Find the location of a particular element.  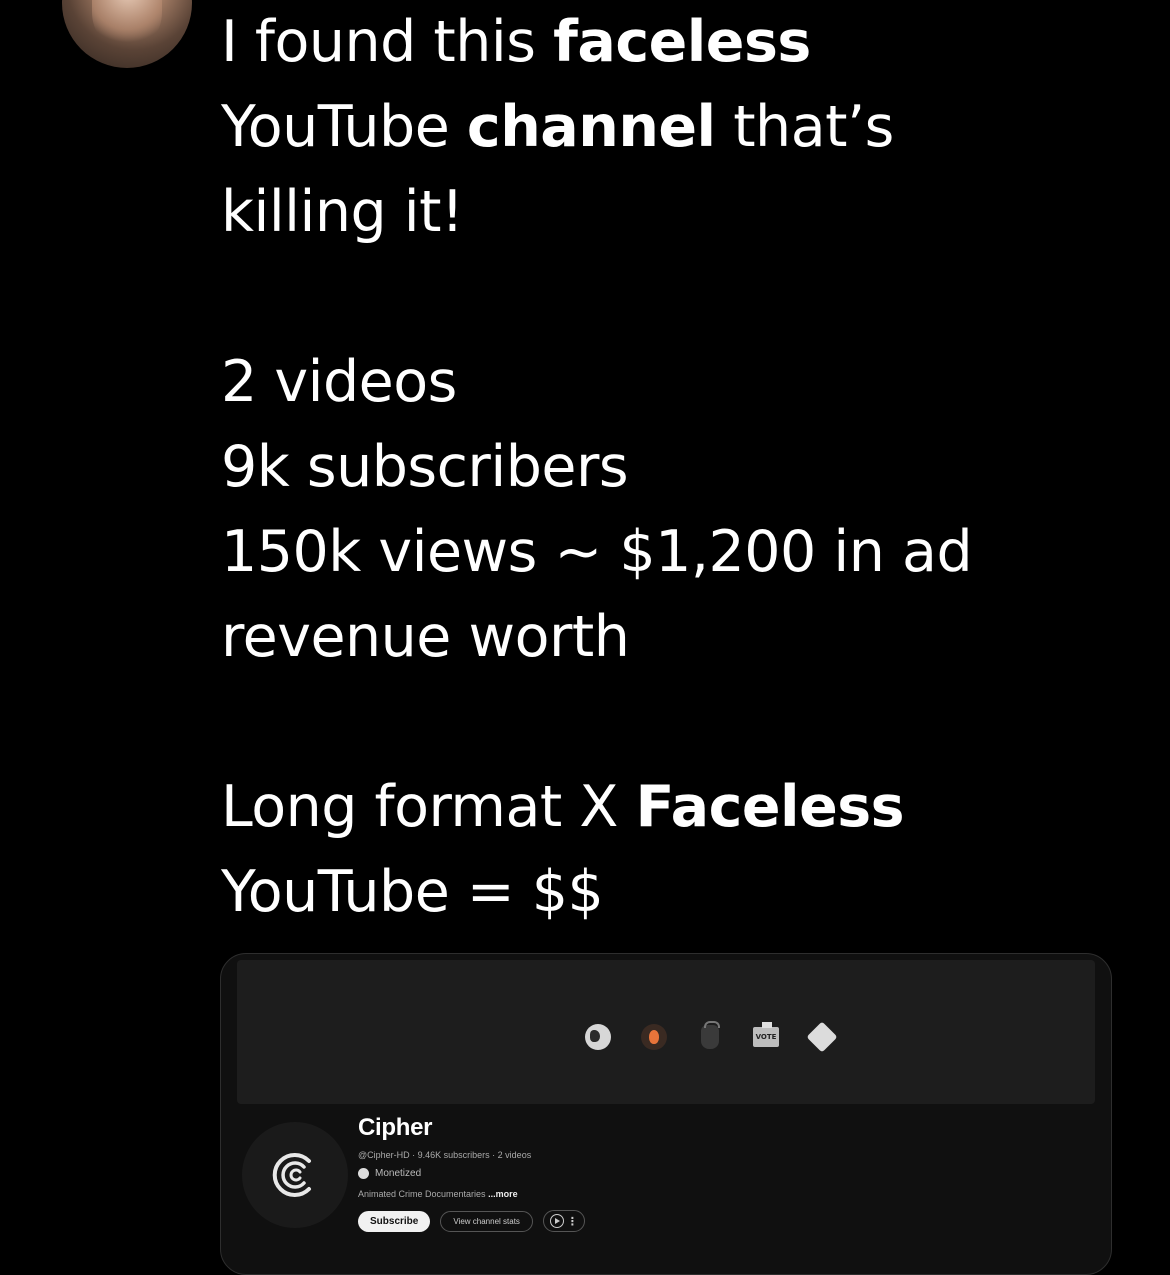

more-actions-button: ⋮ is located at coordinates (563, 1221).